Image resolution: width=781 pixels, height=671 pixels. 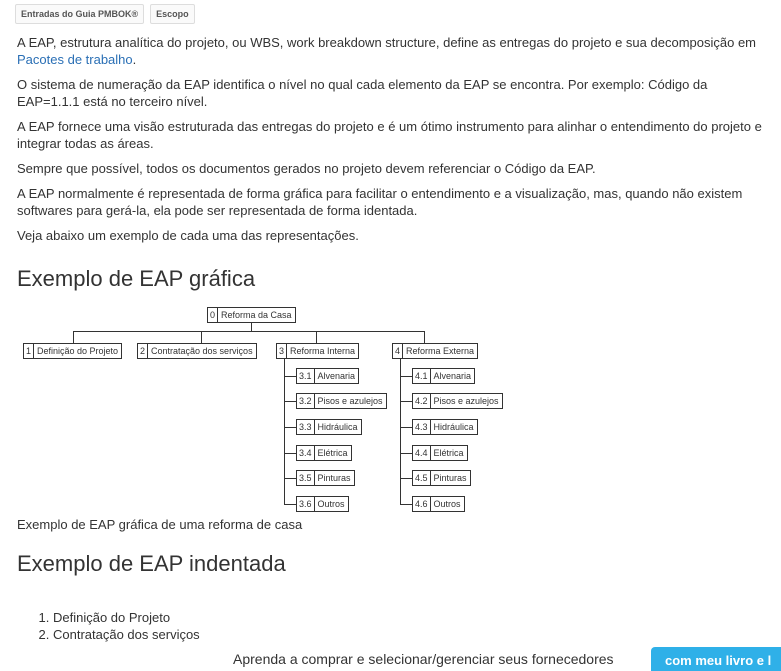 What do you see at coordinates (306, 427) in the screenshot?
I see `wbs-node-number: 3.3` at bounding box center [306, 427].